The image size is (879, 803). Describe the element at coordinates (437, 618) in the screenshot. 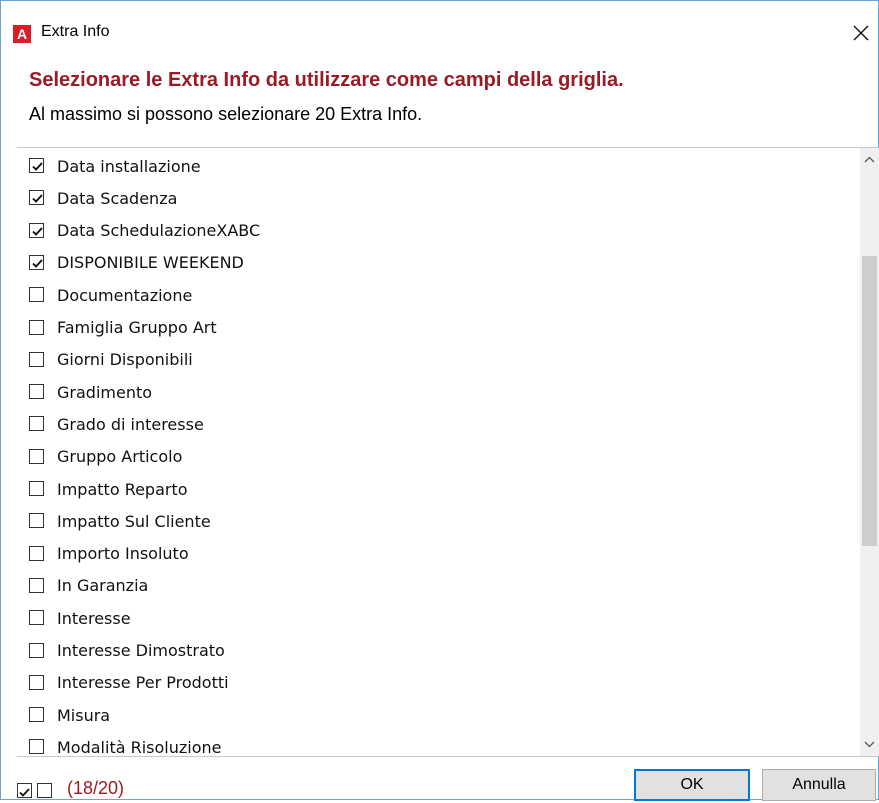

I see `list-item: Interesse` at that location.